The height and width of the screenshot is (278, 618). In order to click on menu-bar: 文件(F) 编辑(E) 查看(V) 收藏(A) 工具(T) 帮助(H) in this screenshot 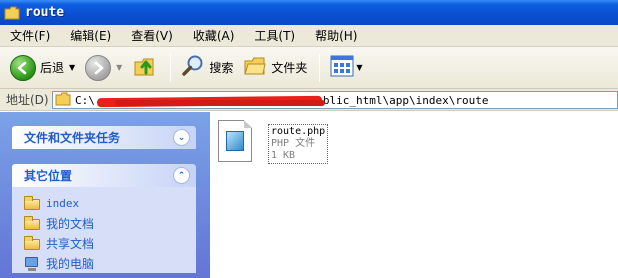, I will do `click(309, 36)`.